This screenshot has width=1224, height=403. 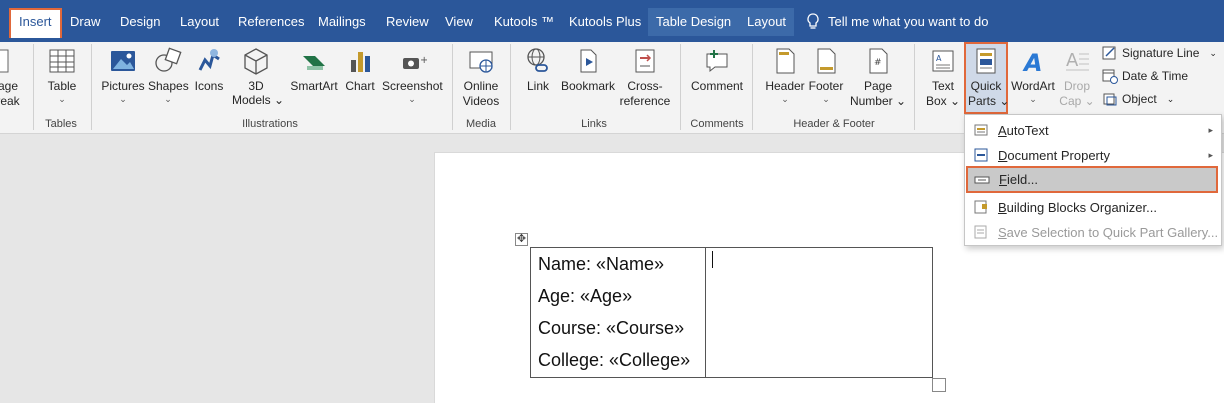 What do you see at coordinates (943, 101) in the screenshot?
I see `text-box-label-2: Box ⌄` at bounding box center [943, 101].